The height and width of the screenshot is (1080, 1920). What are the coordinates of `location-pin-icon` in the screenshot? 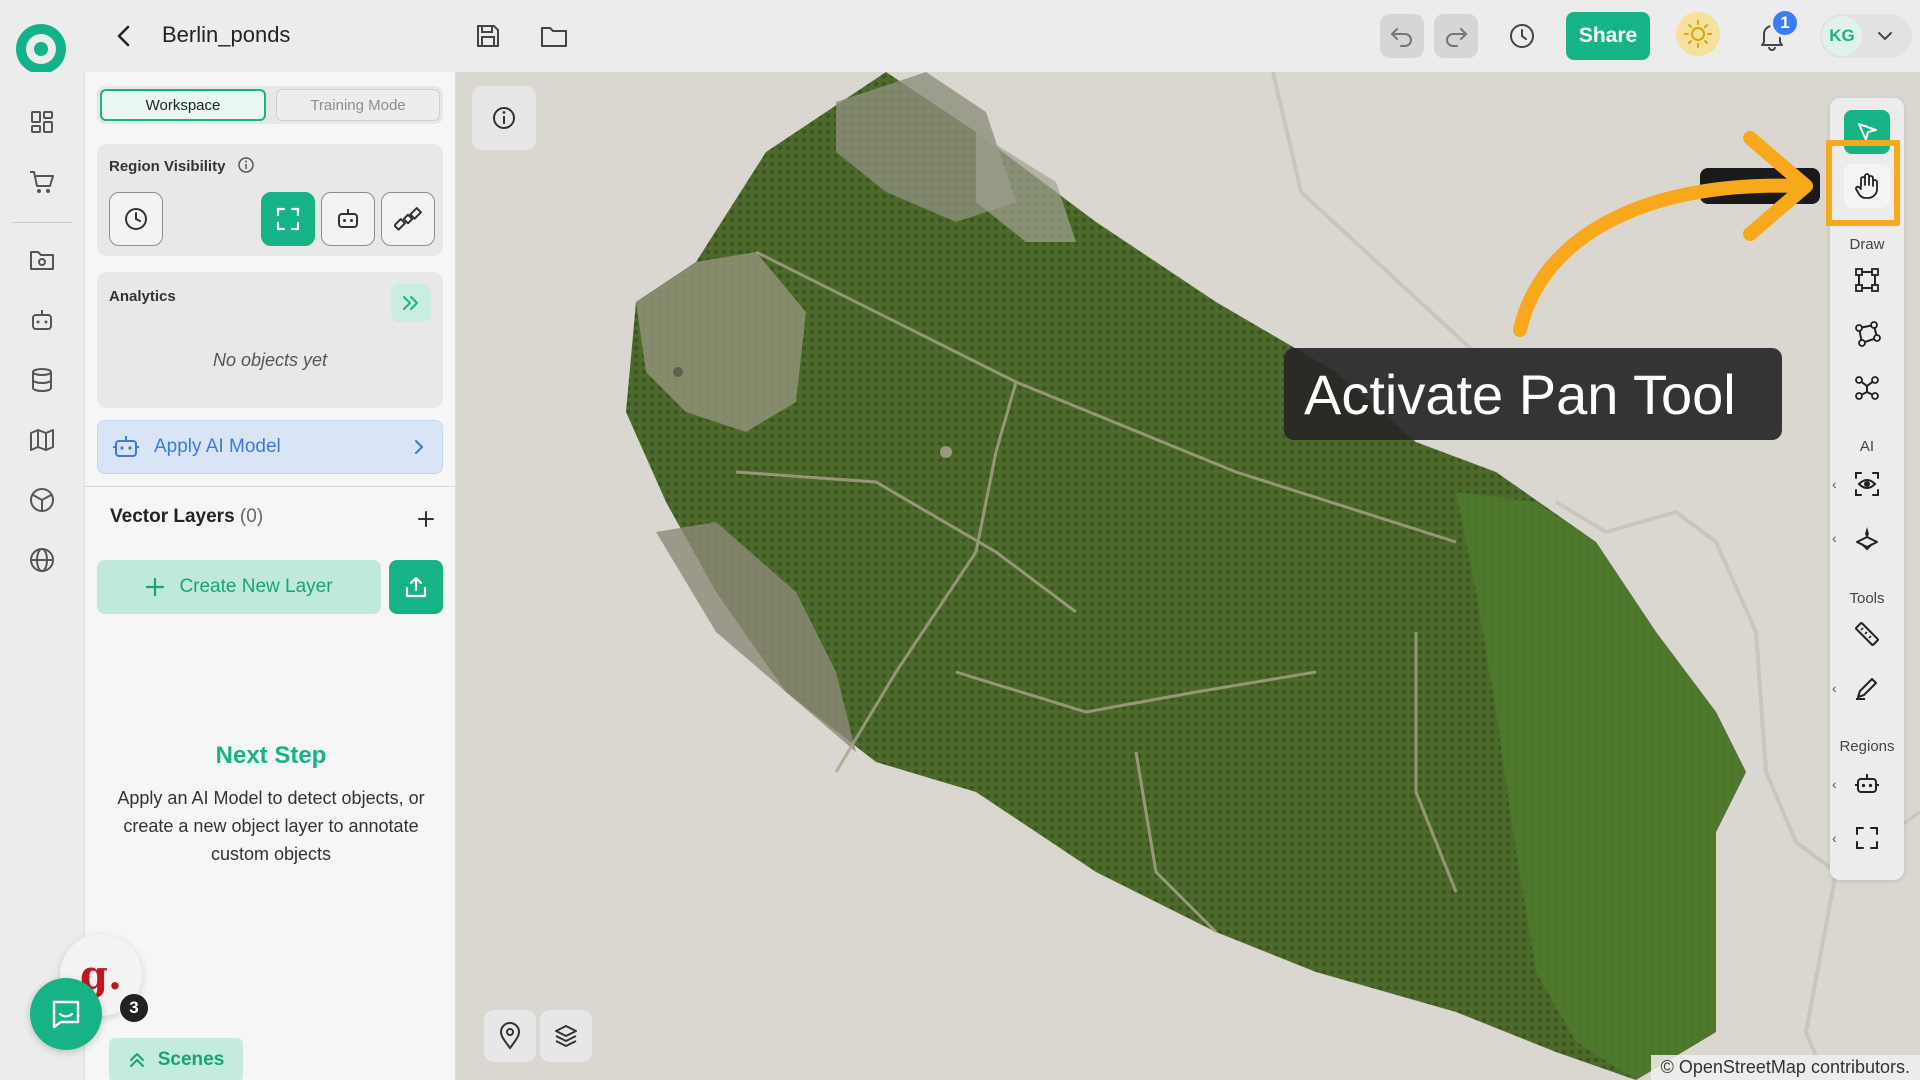 It's located at (510, 1036).